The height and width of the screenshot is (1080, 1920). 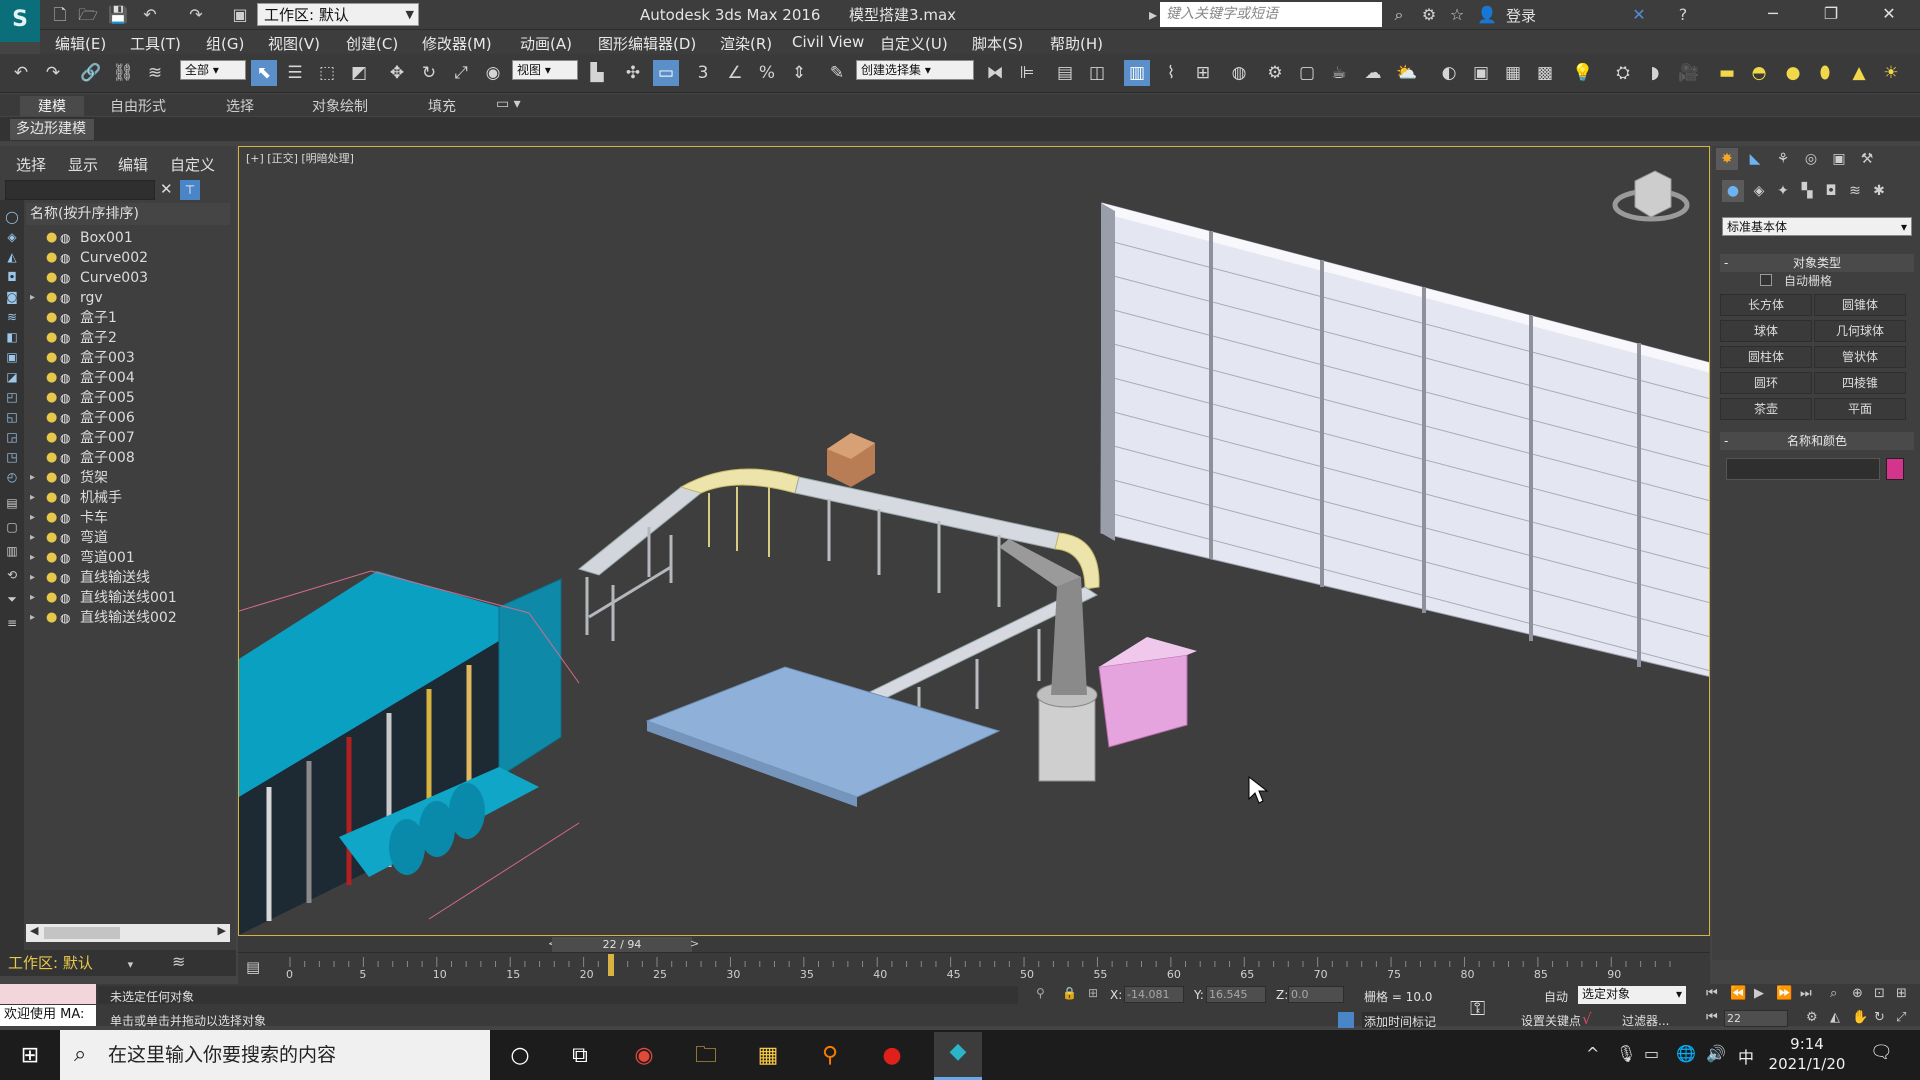 What do you see at coordinates (1556, 996) in the screenshot?
I see `auto-key-button: 自动` at bounding box center [1556, 996].